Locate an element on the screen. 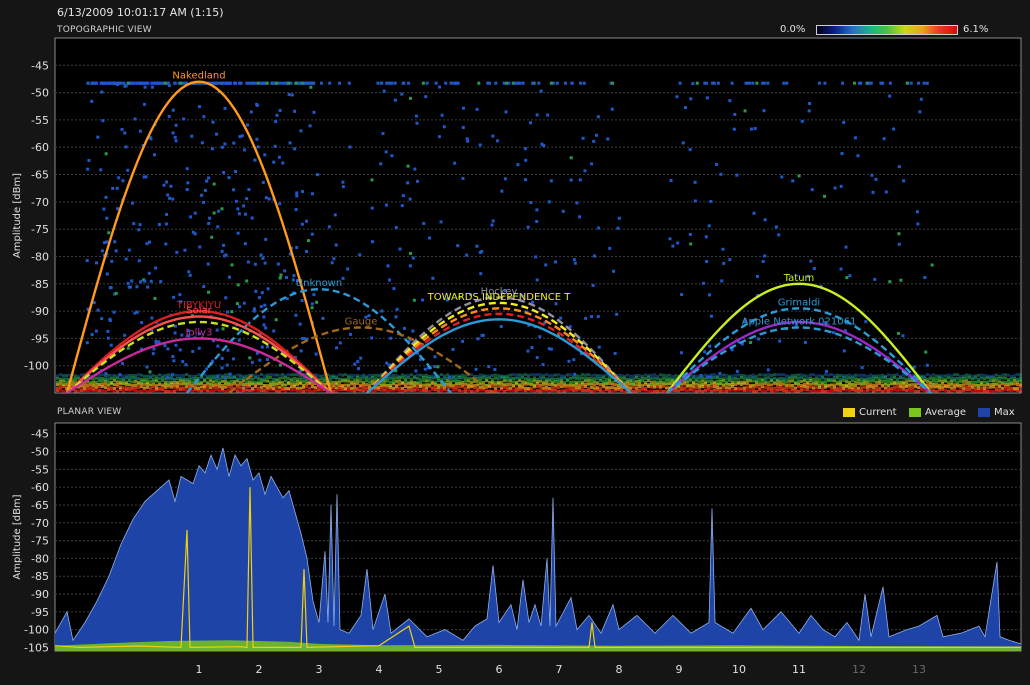  network-label-4: Solar is located at coordinates (199, 311).